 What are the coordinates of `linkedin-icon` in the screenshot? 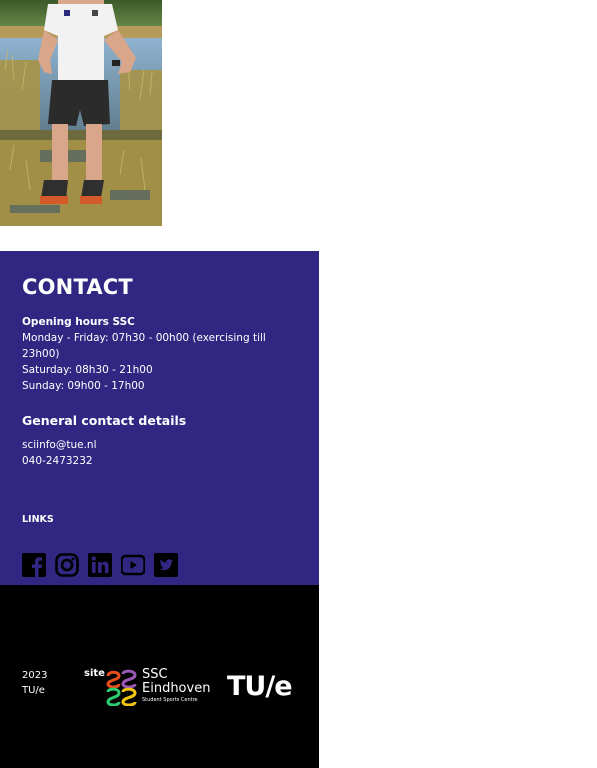 It's located at (100, 565).